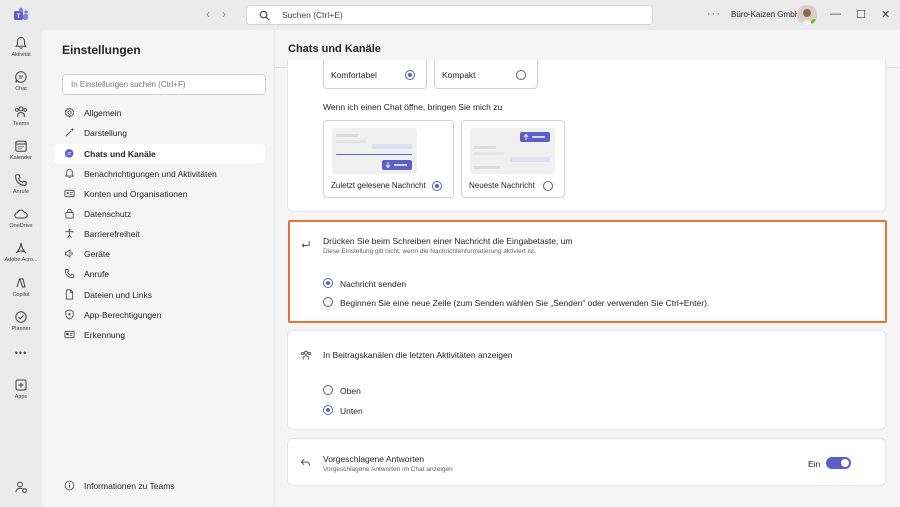 The image size is (900, 507). What do you see at coordinates (350, 391) in the screenshot?
I see `activity-top-label: Oben` at bounding box center [350, 391].